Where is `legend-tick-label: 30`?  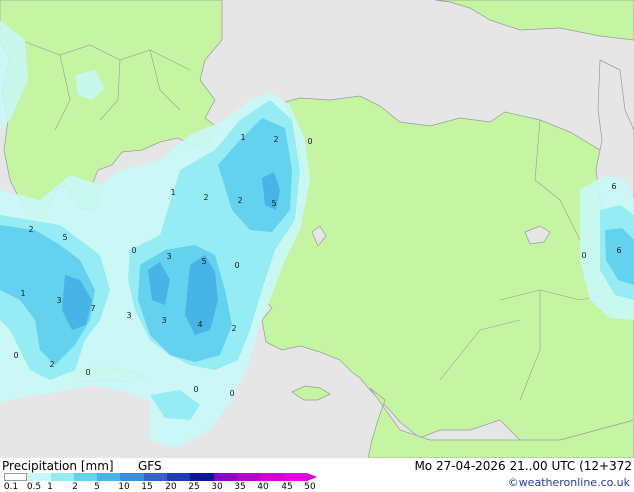
legend-tick-label: 30 is located at coordinates (217, 487).